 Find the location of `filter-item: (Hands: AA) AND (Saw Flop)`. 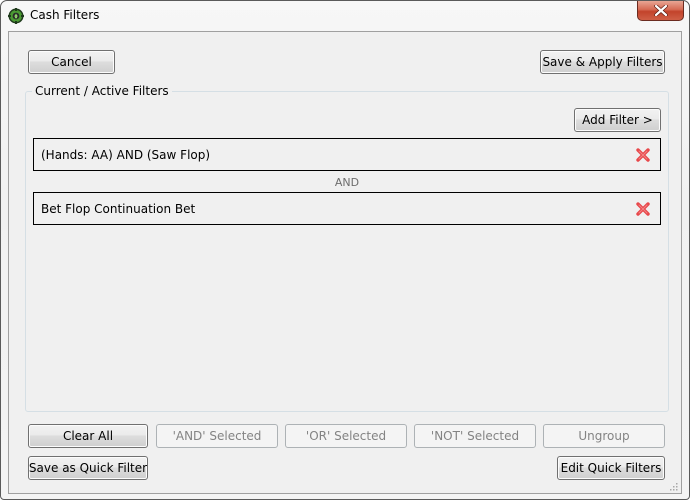

filter-item: (Hands: AA) AND (Saw Flop) is located at coordinates (347, 154).